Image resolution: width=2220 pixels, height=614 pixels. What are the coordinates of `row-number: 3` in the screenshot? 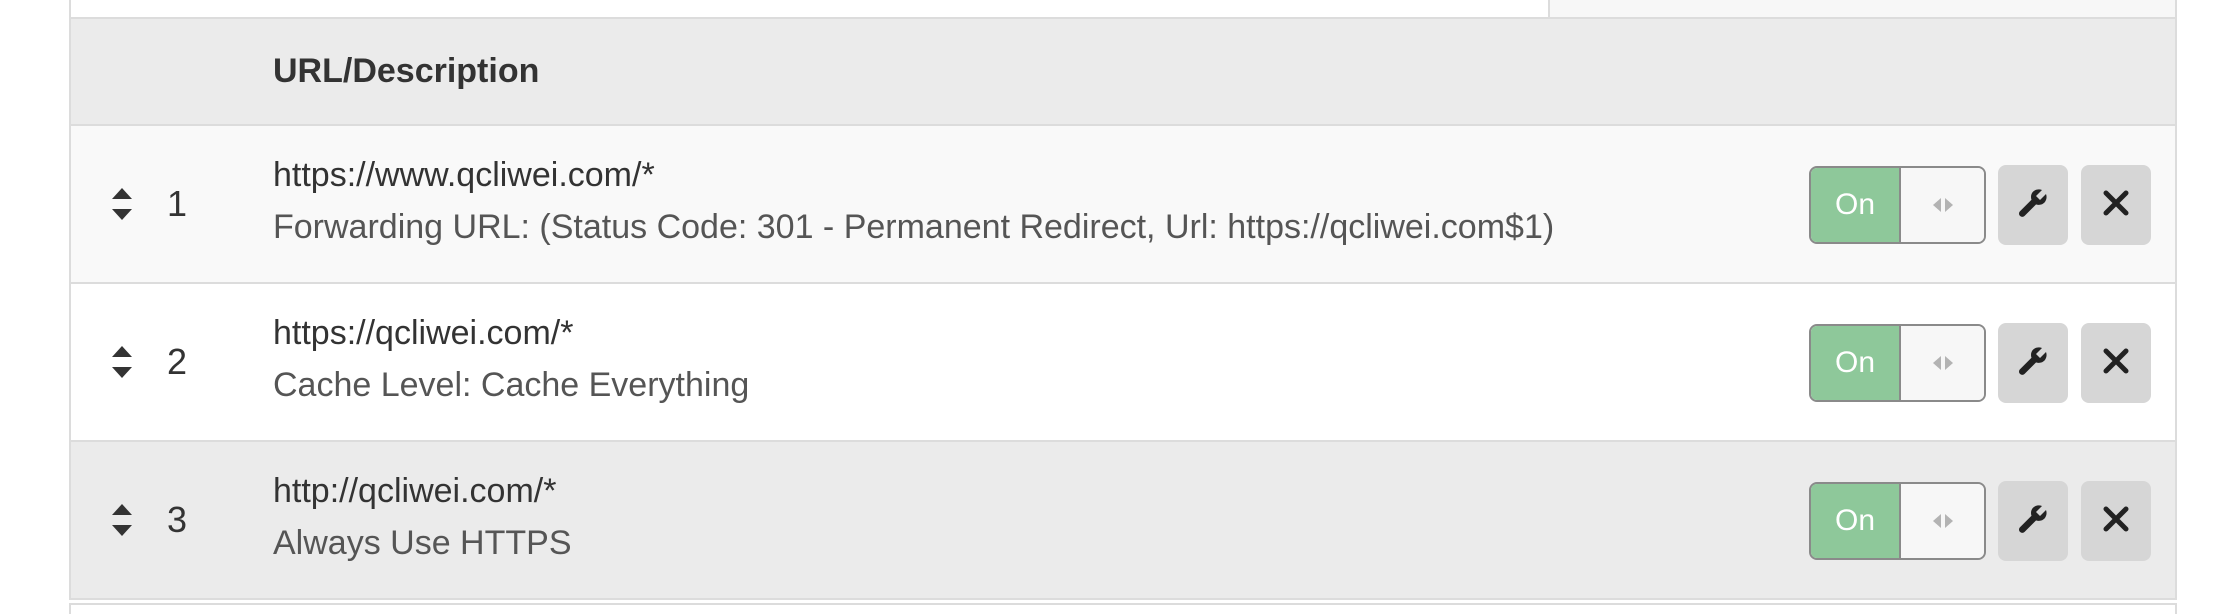 It's located at (177, 519).